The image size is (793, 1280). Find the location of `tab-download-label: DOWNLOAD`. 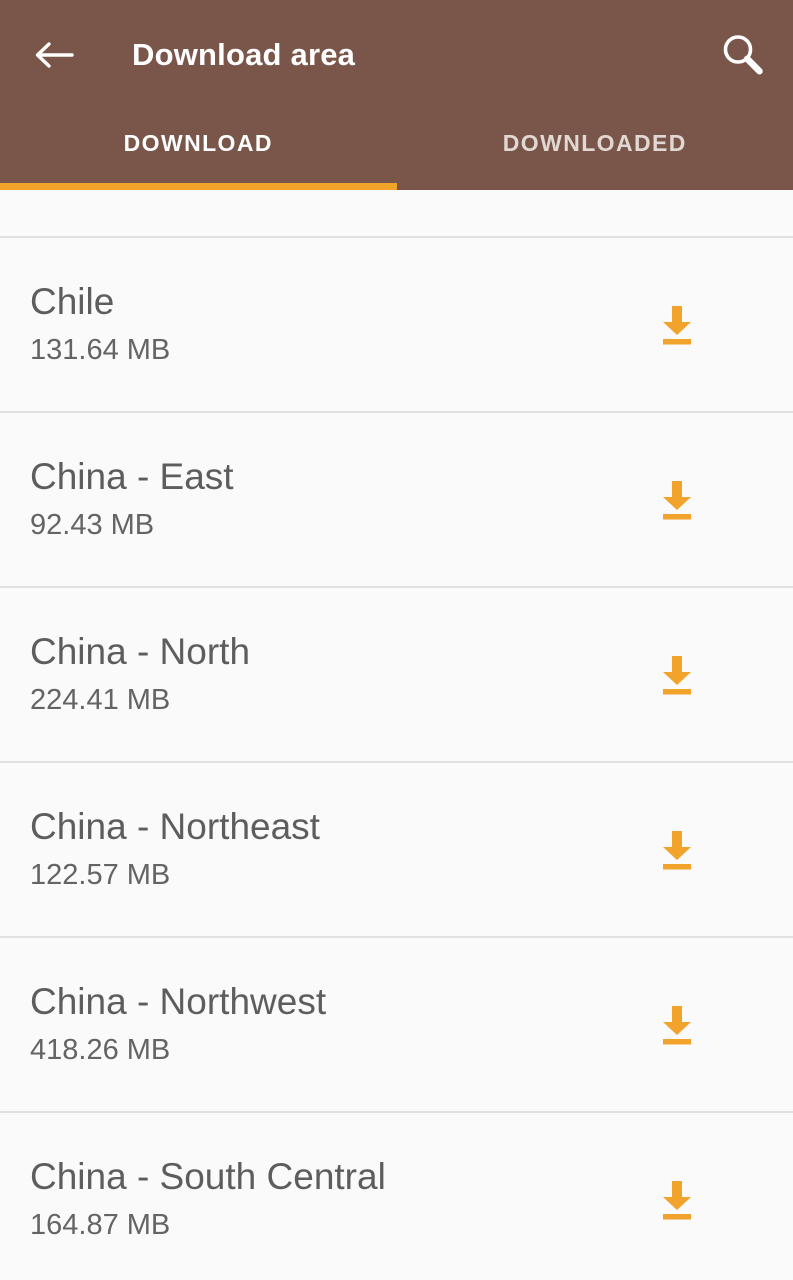

tab-download-label: DOWNLOAD is located at coordinates (198, 142).